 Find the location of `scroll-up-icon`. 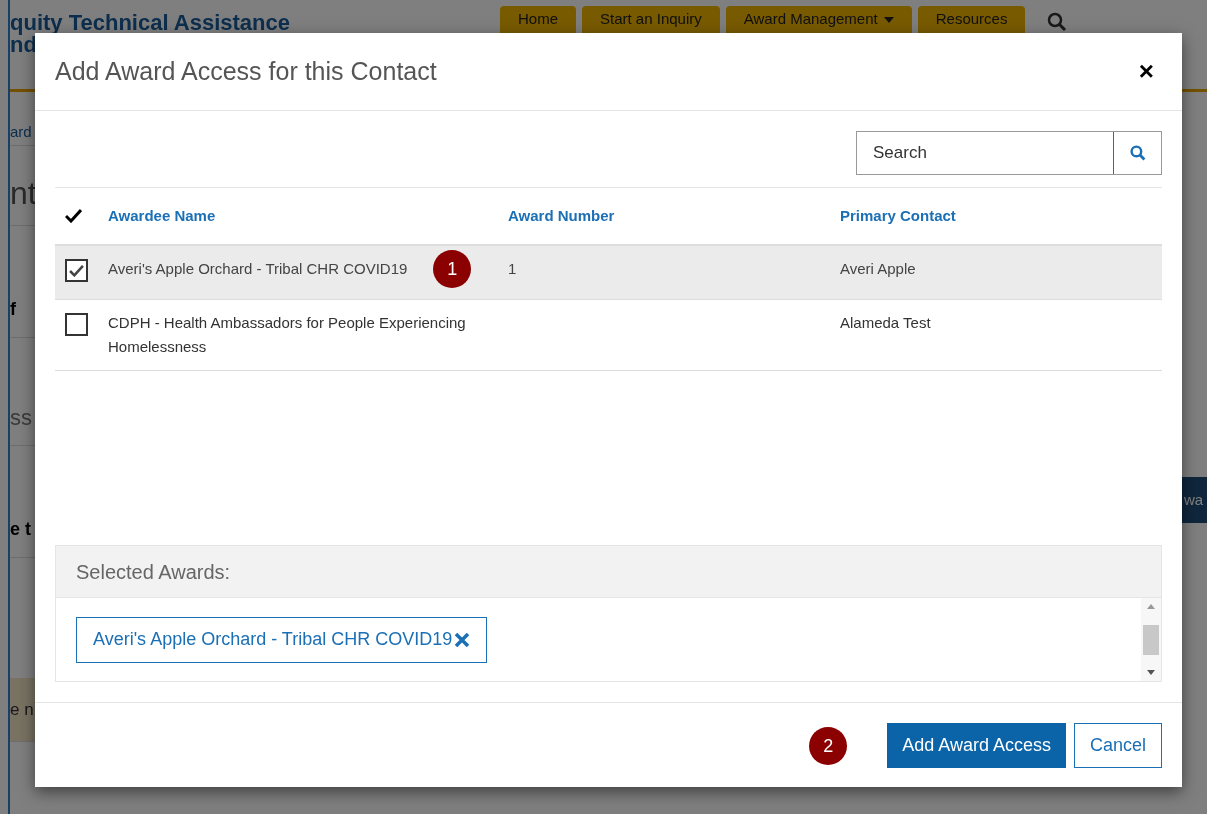

scroll-up-icon is located at coordinates (1151, 606).